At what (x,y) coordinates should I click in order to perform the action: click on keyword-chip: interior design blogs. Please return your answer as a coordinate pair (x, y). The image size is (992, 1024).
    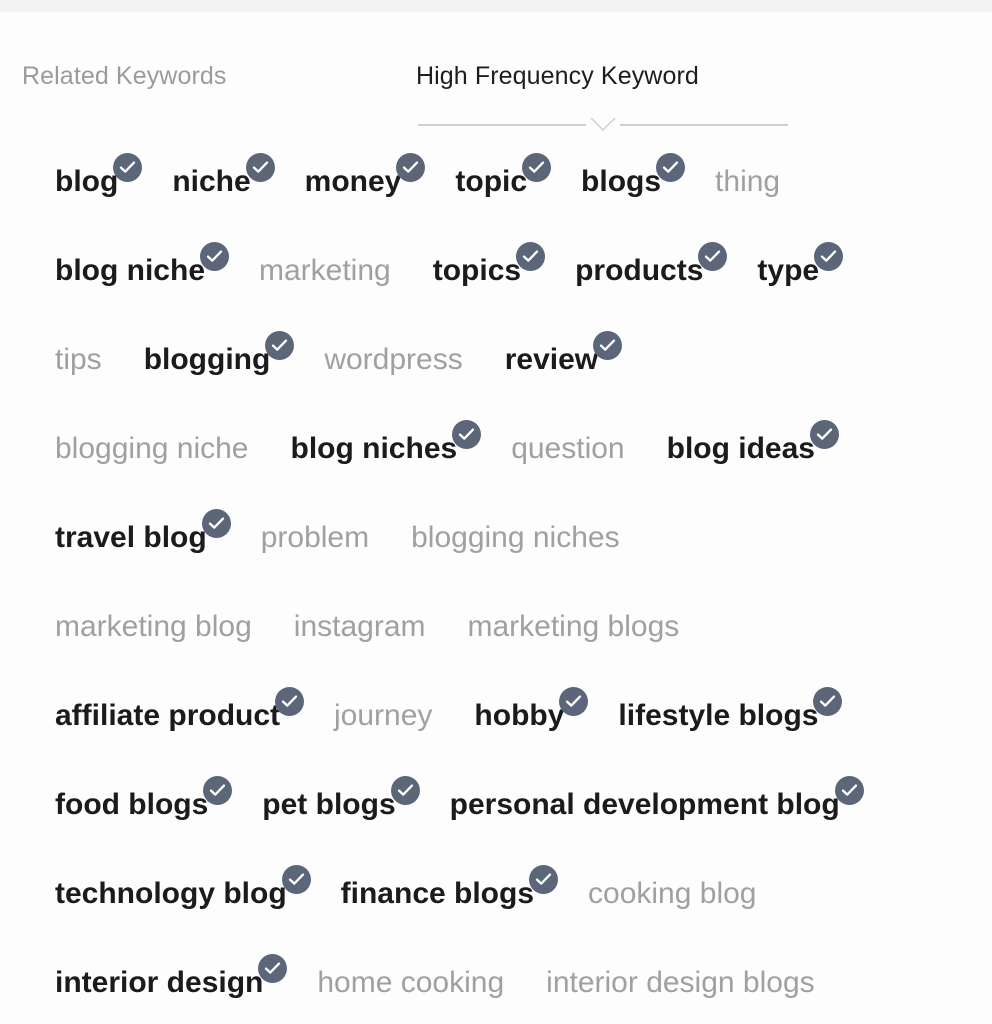
    Looking at the image, I should click on (680, 994).